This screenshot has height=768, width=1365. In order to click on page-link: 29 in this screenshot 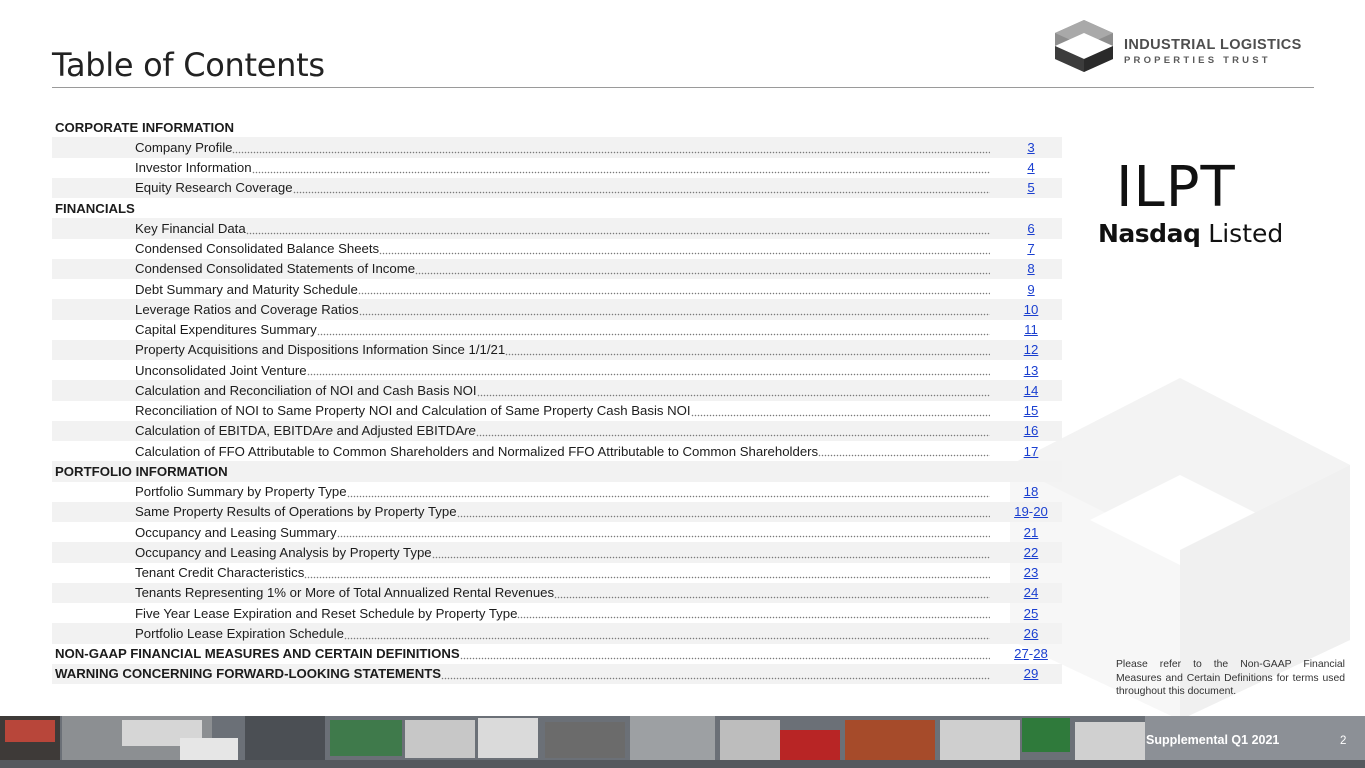, I will do `click(1031, 673)`.